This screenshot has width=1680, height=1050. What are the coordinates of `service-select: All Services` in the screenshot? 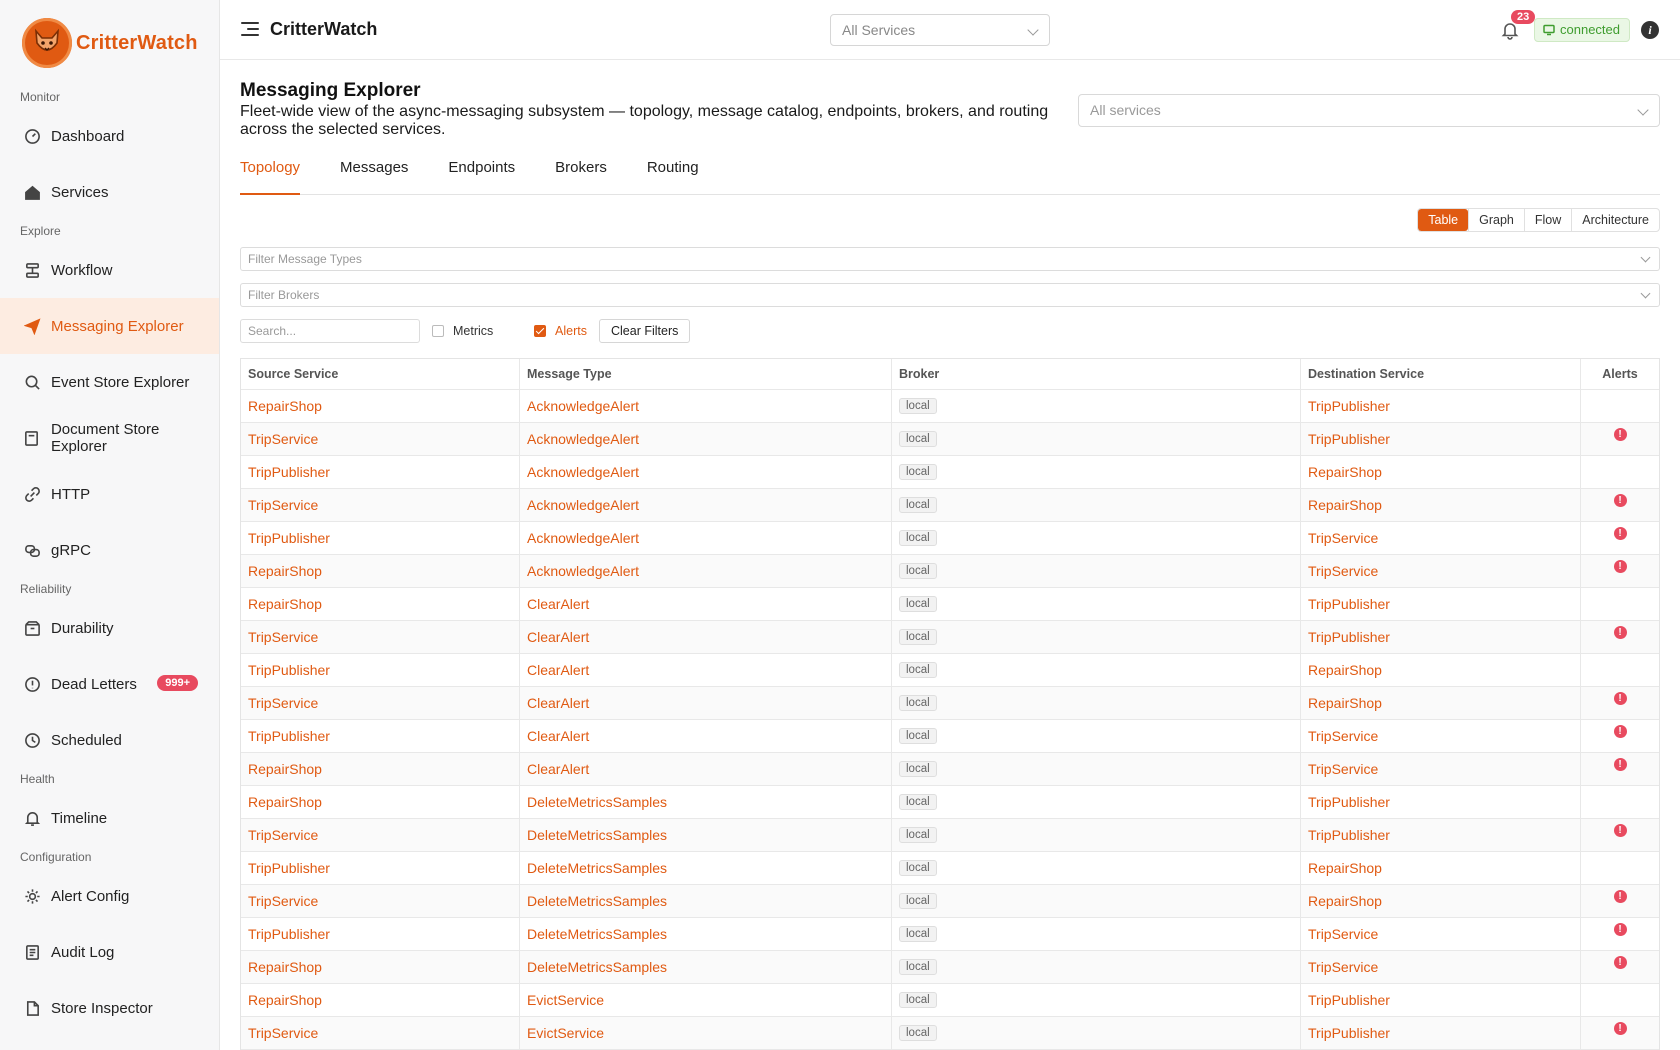 It's located at (940, 30).